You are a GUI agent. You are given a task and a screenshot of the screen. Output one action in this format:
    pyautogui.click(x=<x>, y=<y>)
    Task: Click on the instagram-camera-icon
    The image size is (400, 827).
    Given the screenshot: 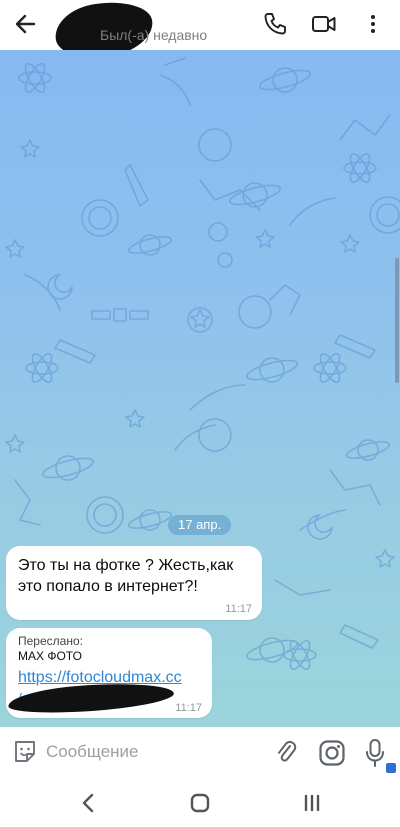 What is the action you would take?
    pyautogui.click(x=332, y=753)
    